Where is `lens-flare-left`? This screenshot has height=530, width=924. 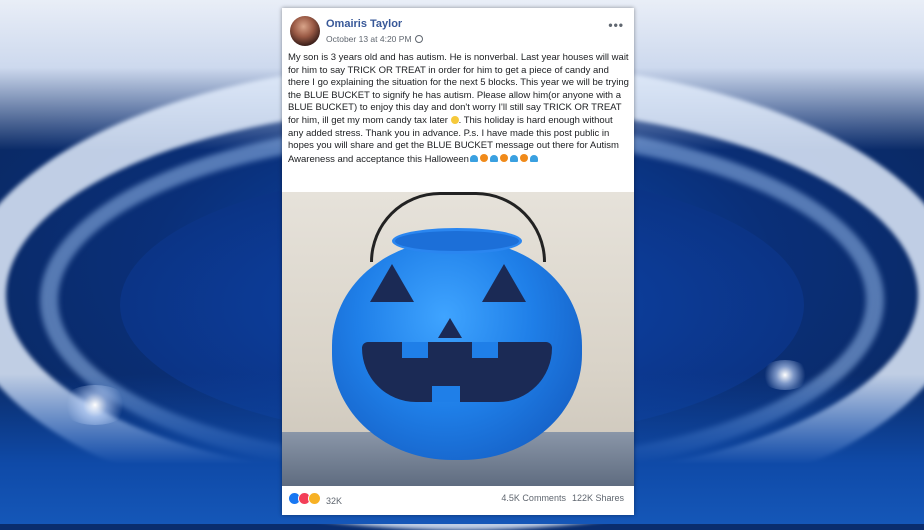
lens-flare-left is located at coordinates (95, 405).